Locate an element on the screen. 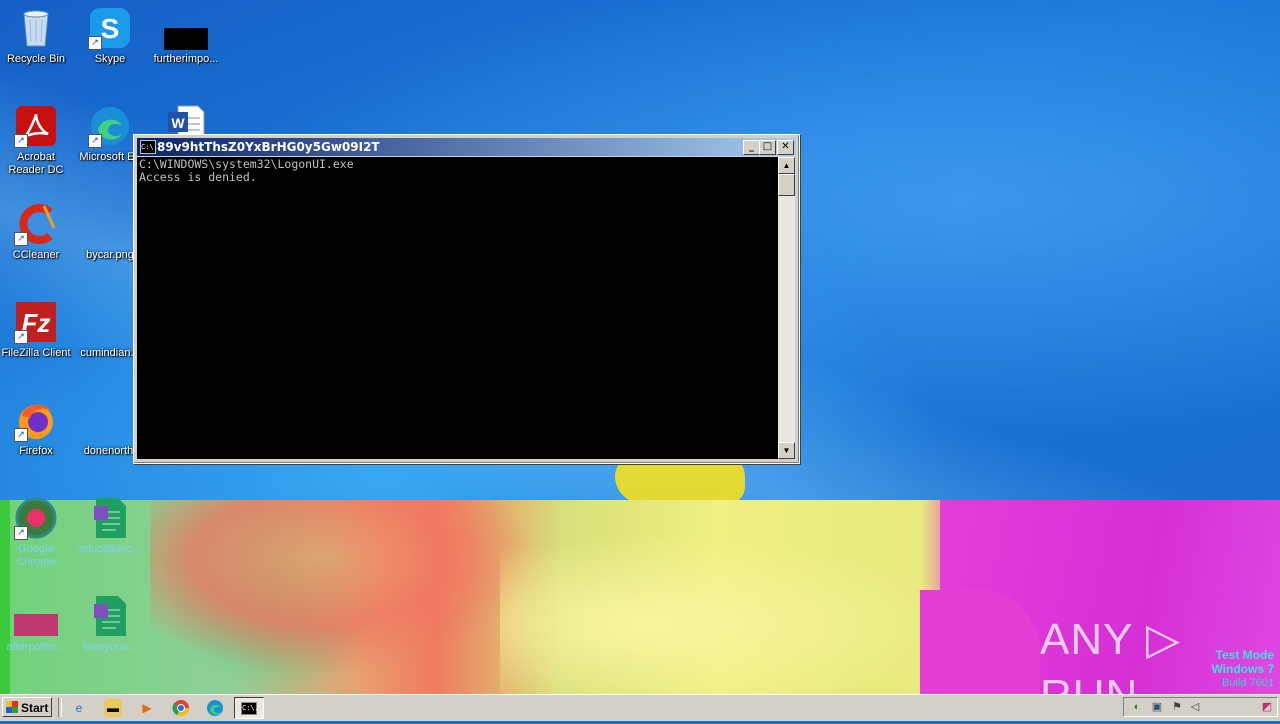 The width and height of the screenshot is (1280, 724). desktop-icon-recycle-bin: Recycle Bin is located at coordinates (36, 36).